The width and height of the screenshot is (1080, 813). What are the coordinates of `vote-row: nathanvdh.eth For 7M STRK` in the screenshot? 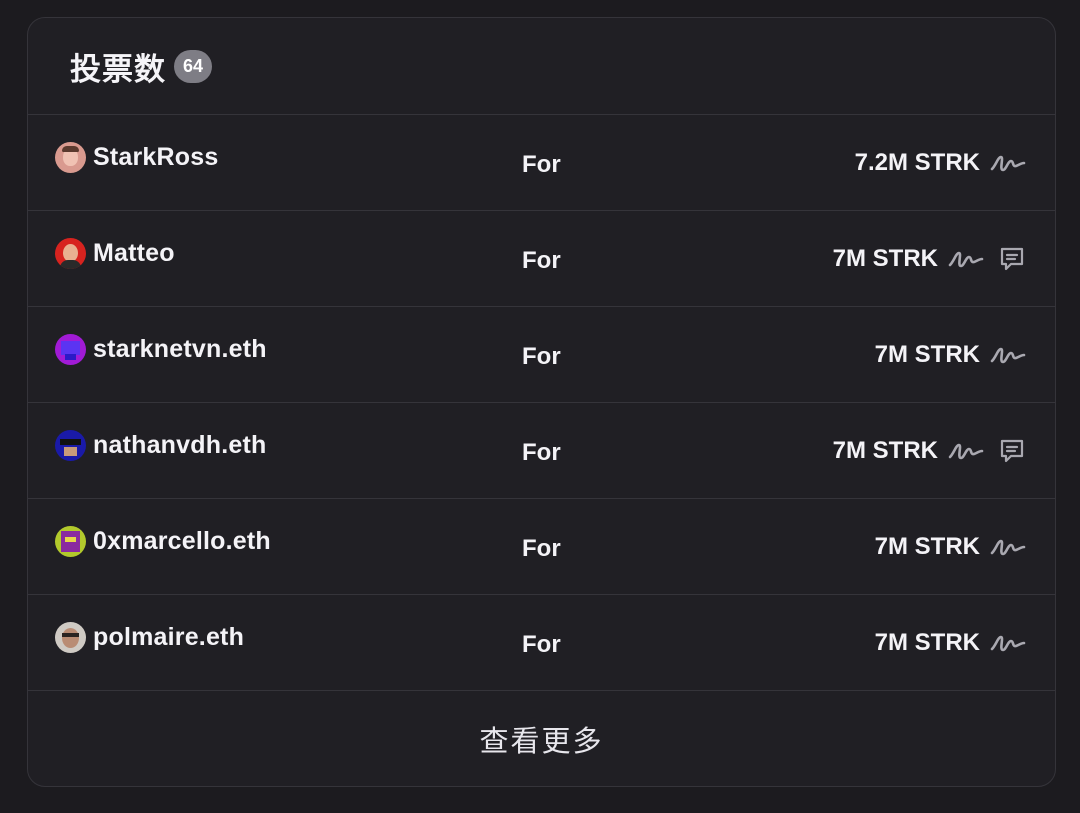 It's located at (541, 451).